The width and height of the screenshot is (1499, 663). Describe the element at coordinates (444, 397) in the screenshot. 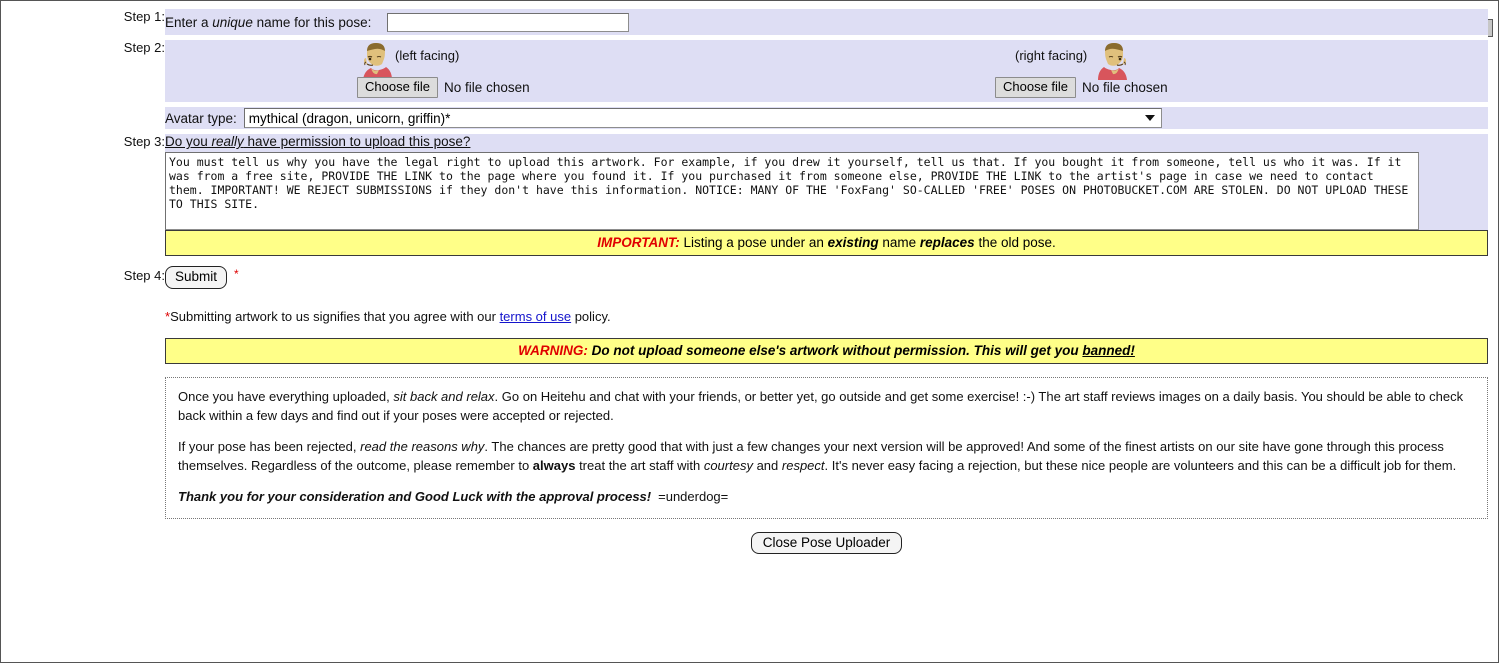

I see `info-p1-em: sit back and relax` at that location.